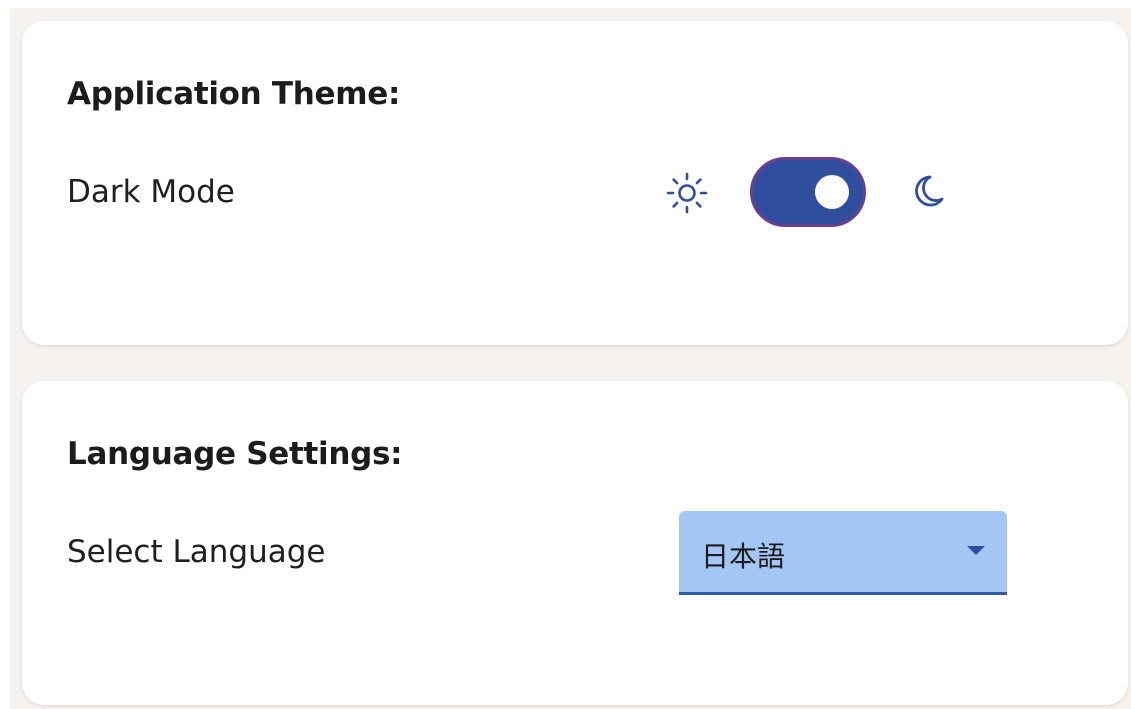  Describe the element at coordinates (151, 192) in the screenshot. I see `dark-mode-label: Dark Mode` at that location.